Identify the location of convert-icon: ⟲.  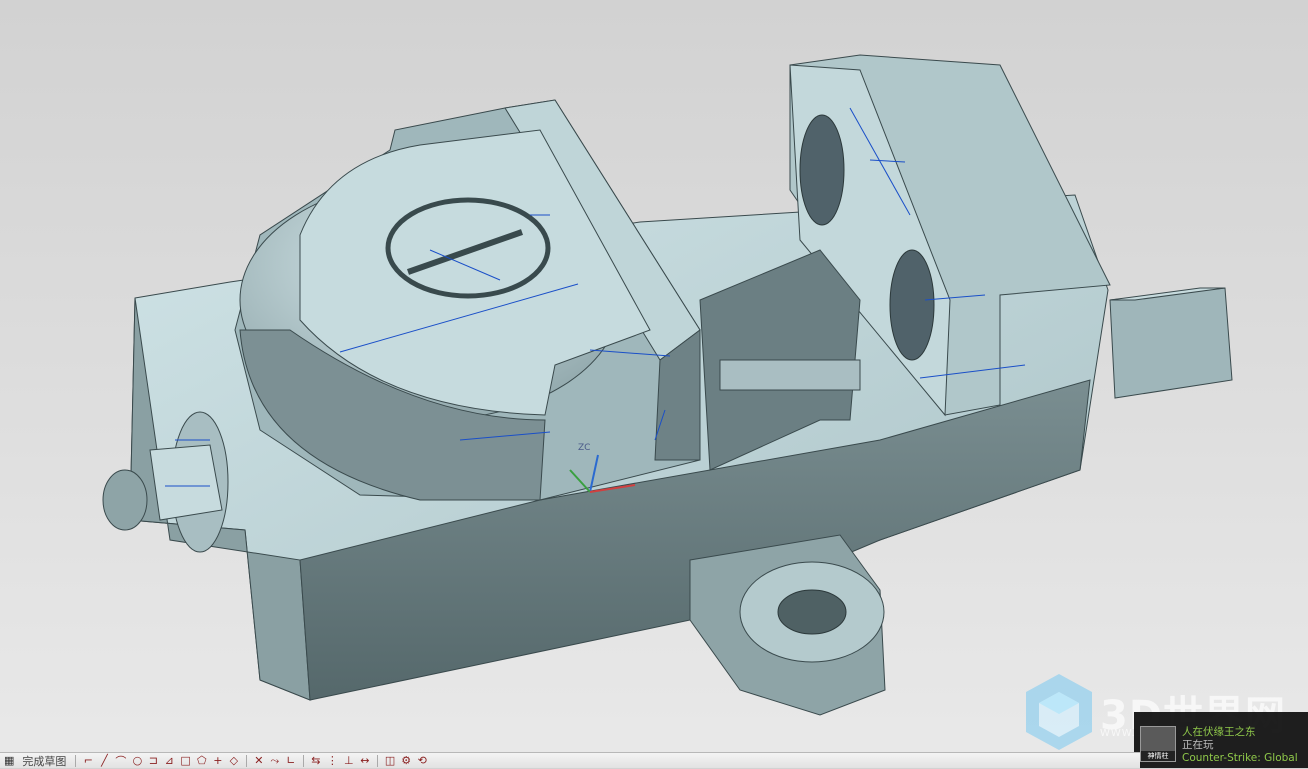
(422, 761).